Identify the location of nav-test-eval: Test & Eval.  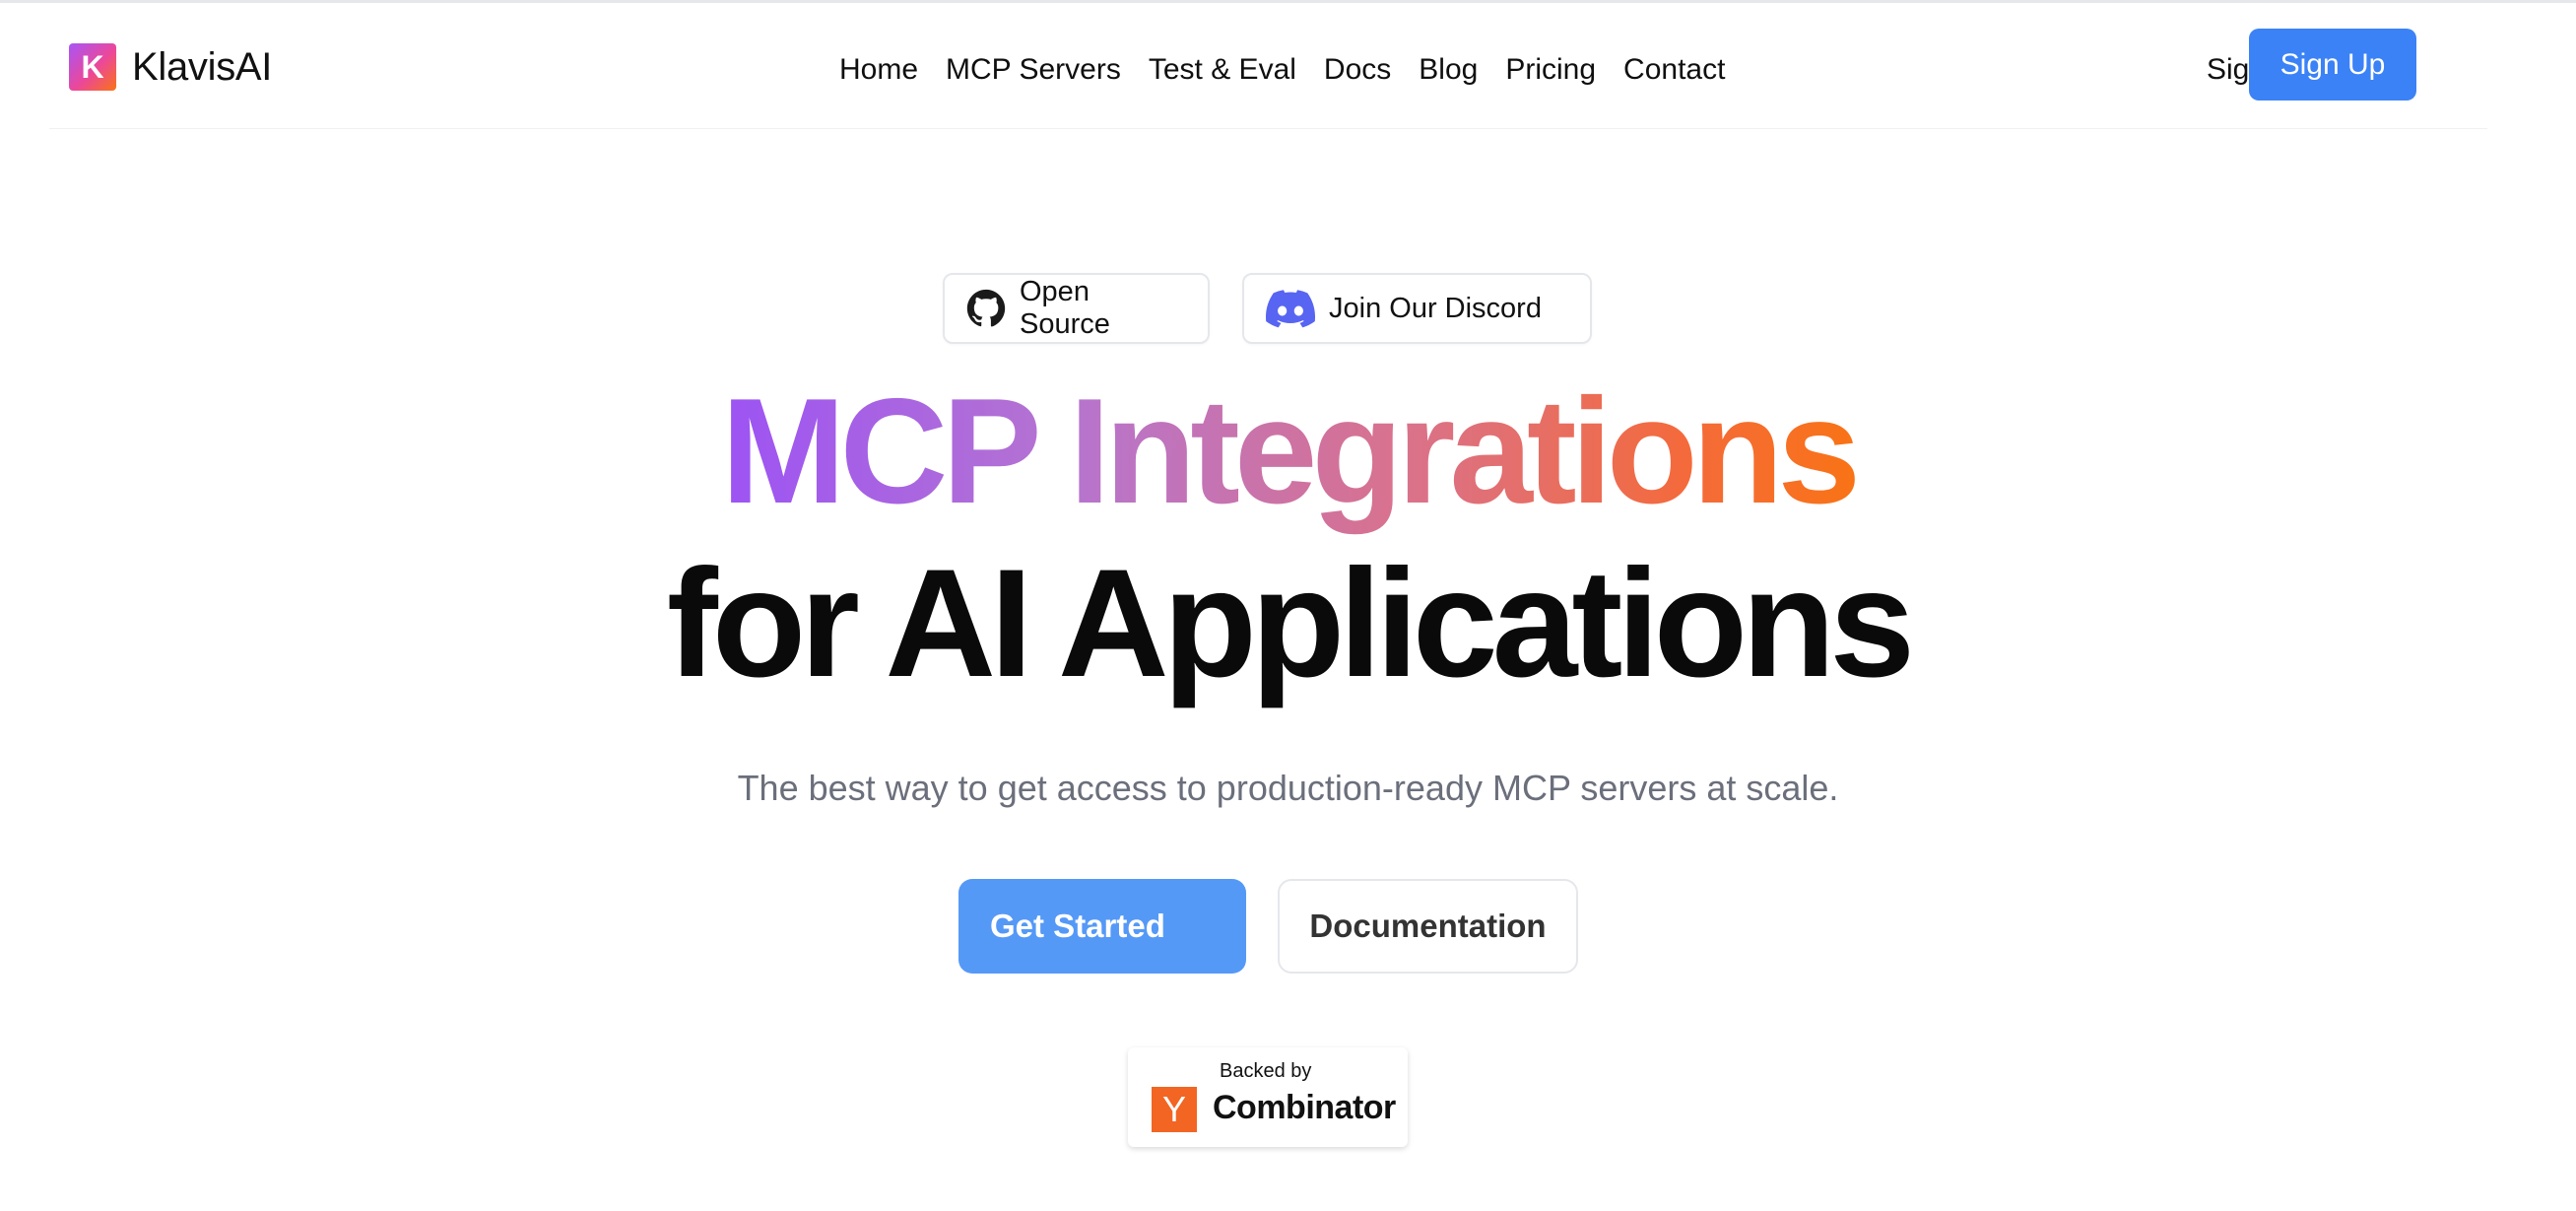
(1223, 70).